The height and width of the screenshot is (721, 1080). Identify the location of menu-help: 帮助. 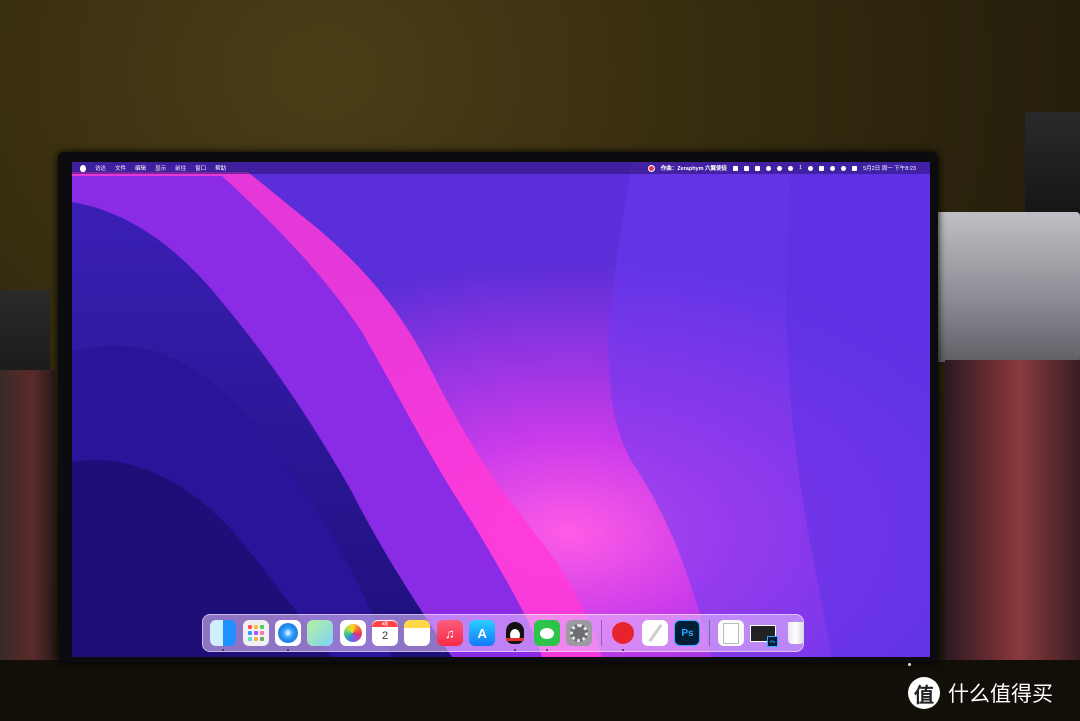
(220, 168).